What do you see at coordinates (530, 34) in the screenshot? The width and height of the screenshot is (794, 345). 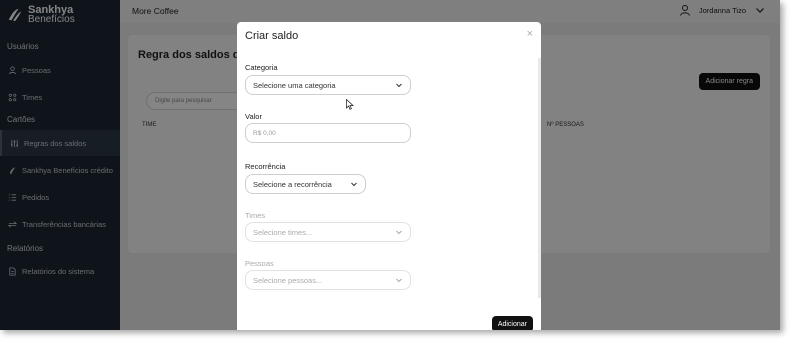 I see `close-icon: ×` at bounding box center [530, 34].